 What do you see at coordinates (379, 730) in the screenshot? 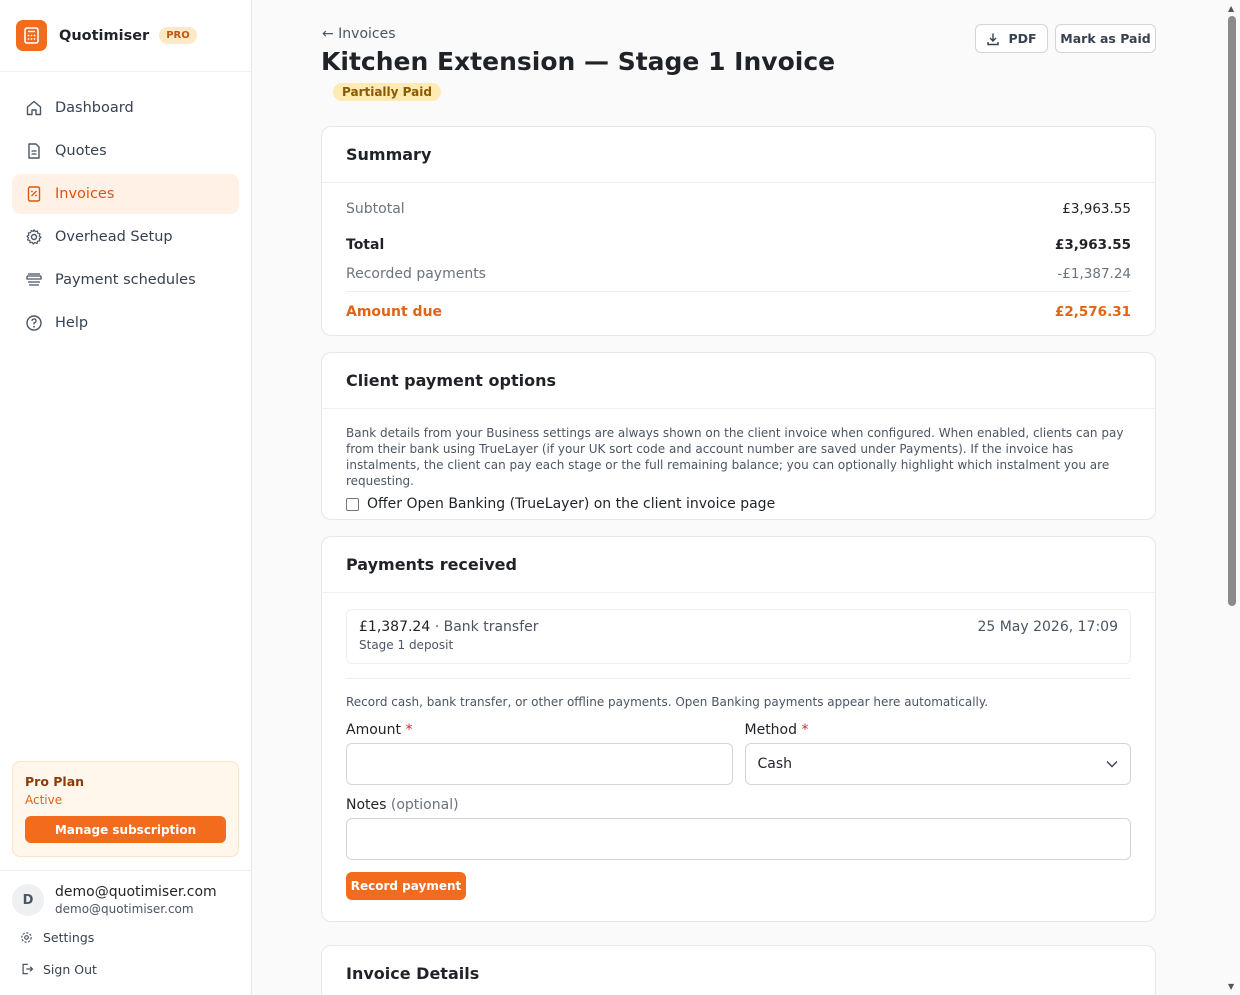
I see `amount-label: Amount *` at bounding box center [379, 730].